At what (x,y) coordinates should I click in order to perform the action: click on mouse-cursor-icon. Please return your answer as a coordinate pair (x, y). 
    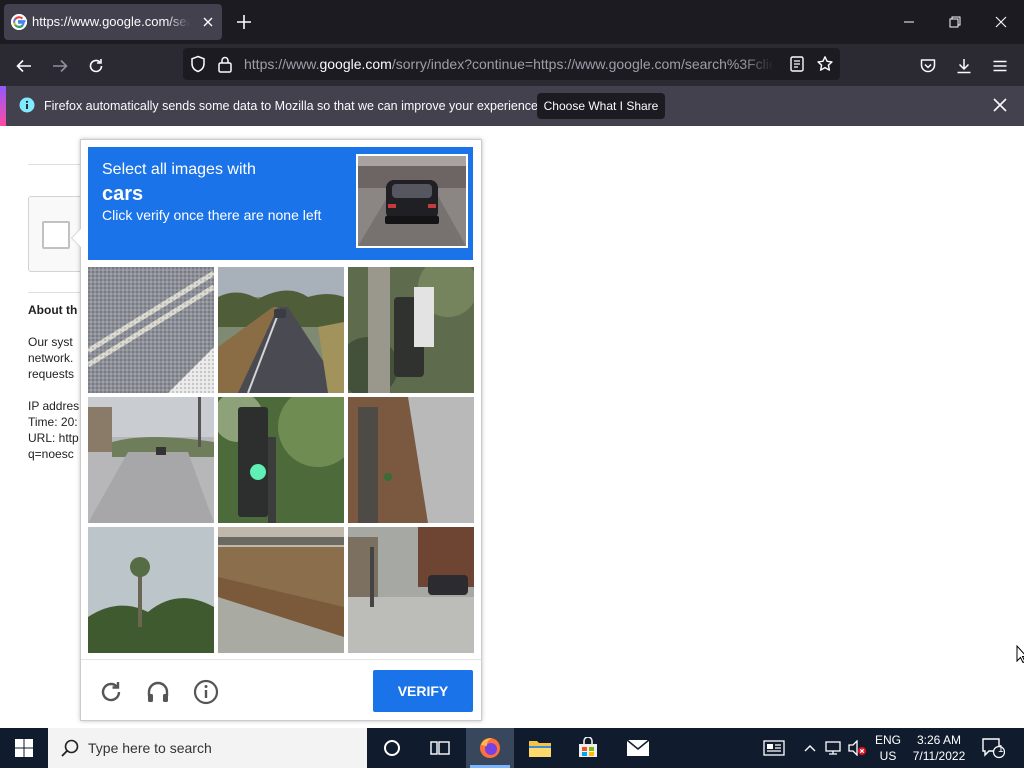
    Looking at the image, I should click on (1020, 654).